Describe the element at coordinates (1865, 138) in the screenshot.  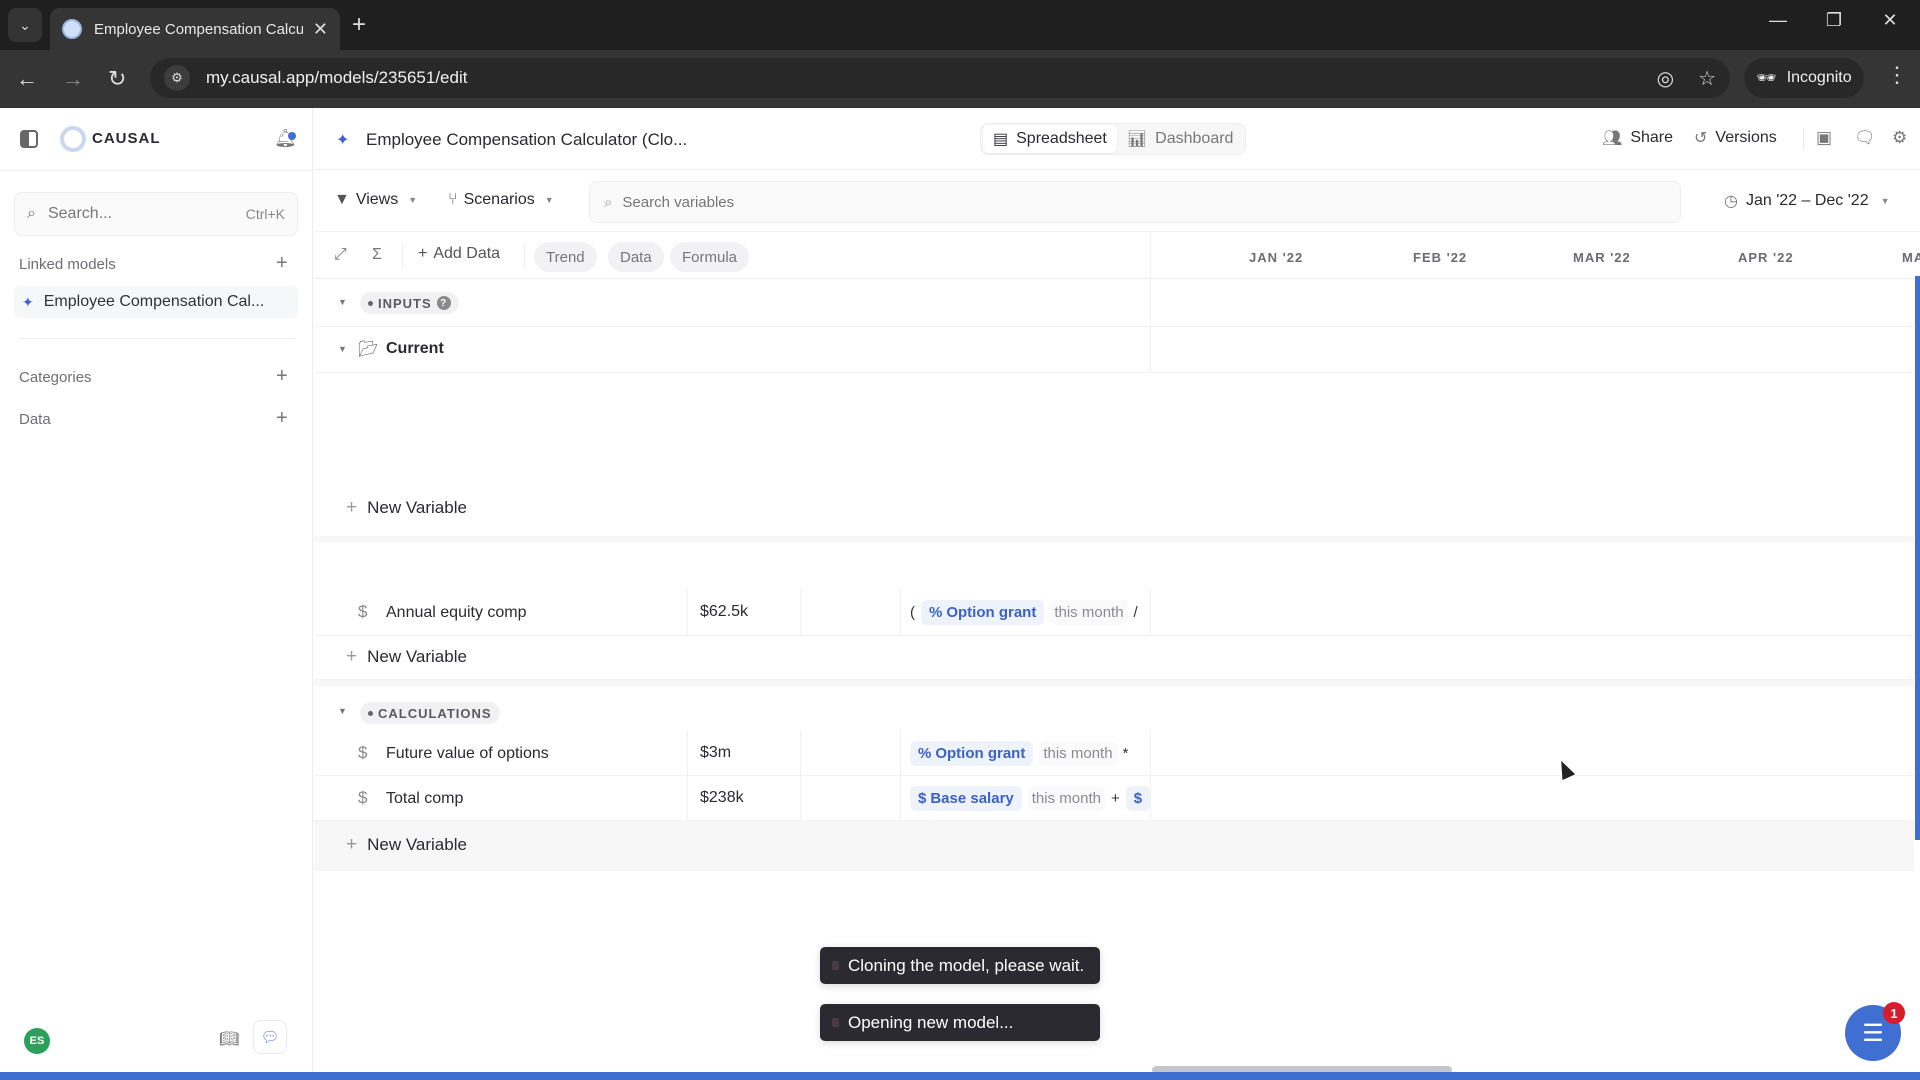
I see `comments-icon: 🗨︎` at that location.